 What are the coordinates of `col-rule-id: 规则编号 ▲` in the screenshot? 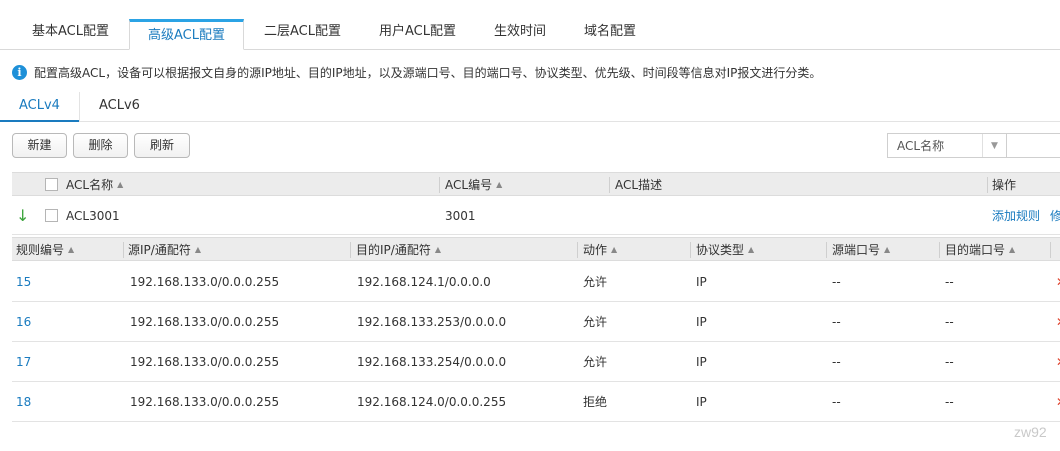 It's located at (45, 249).